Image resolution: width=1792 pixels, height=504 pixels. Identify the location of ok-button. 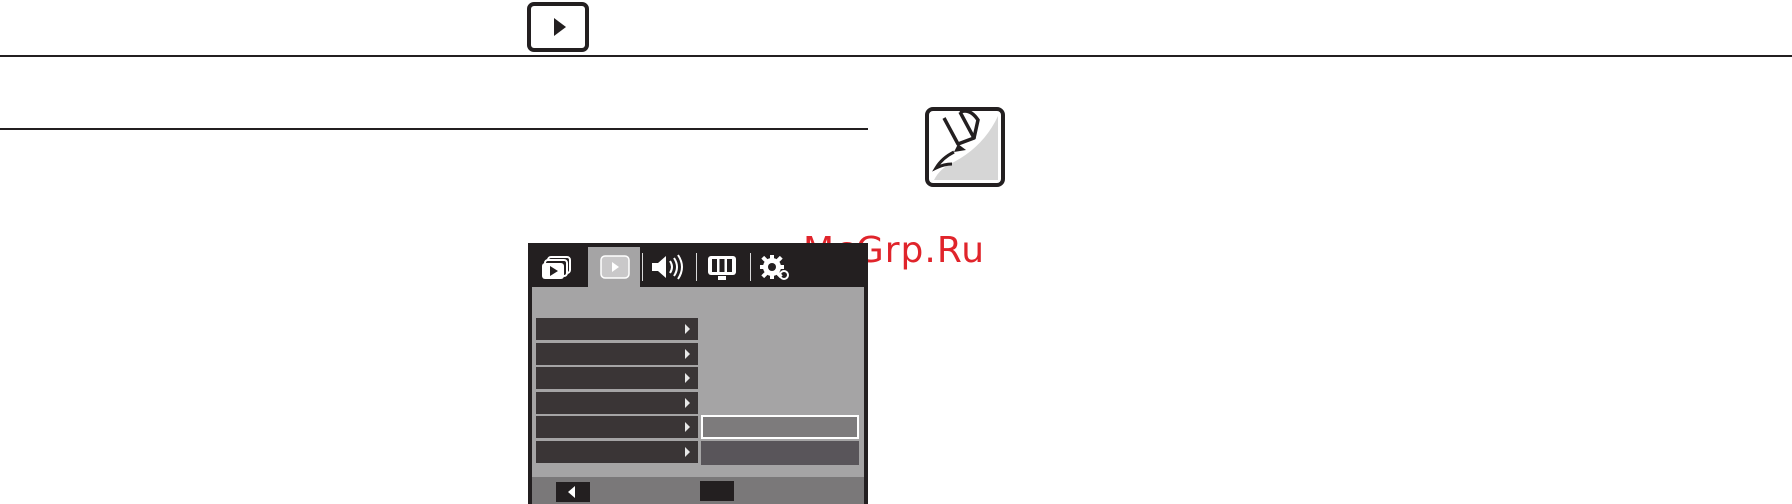
(717, 491).